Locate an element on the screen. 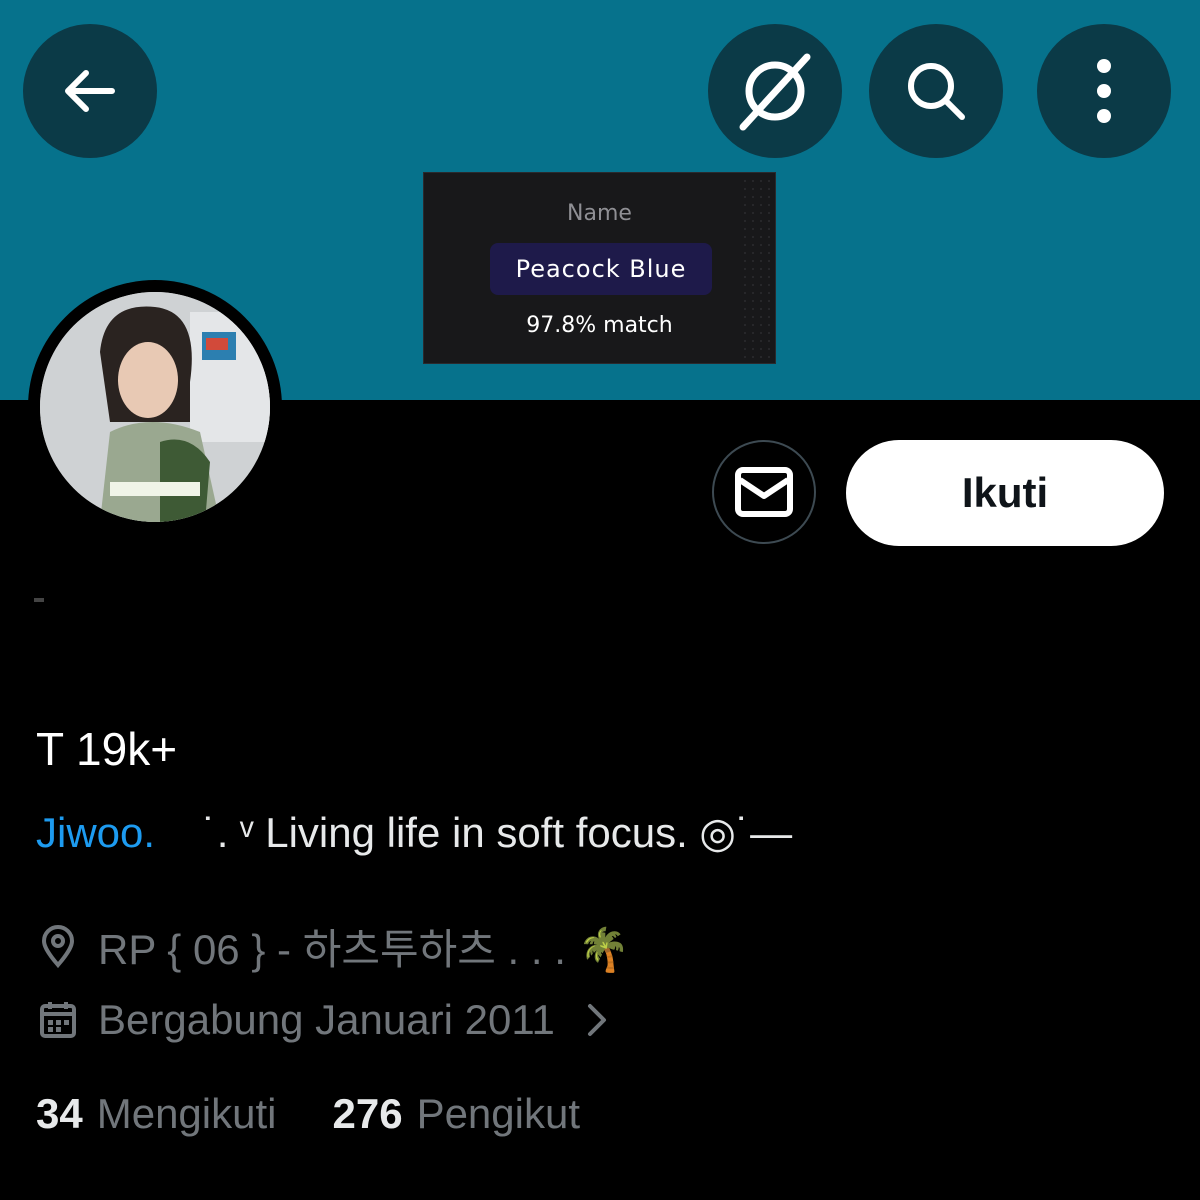  color-match-percentage: 97.8% match is located at coordinates (599, 325).